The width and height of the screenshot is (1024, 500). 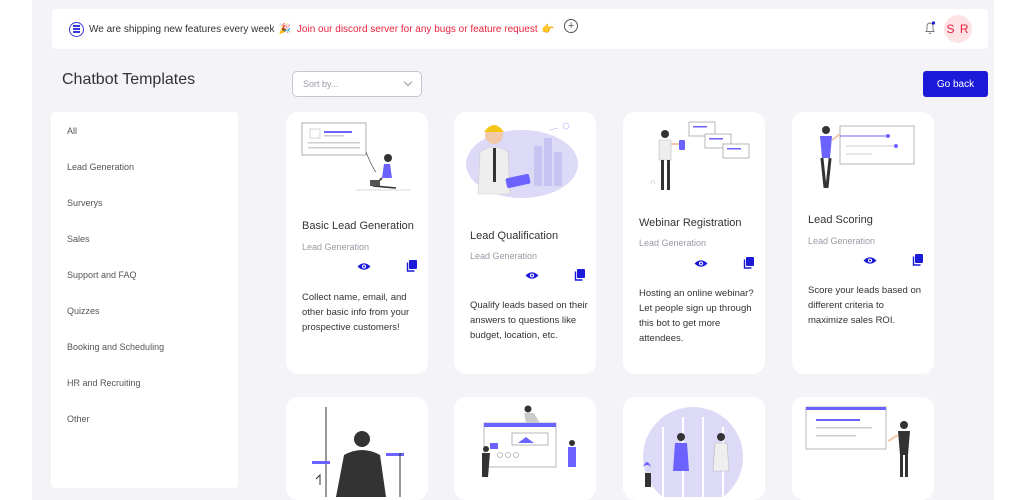 I want to click on party-emoji: 🎉, so click(x=284, y=29).